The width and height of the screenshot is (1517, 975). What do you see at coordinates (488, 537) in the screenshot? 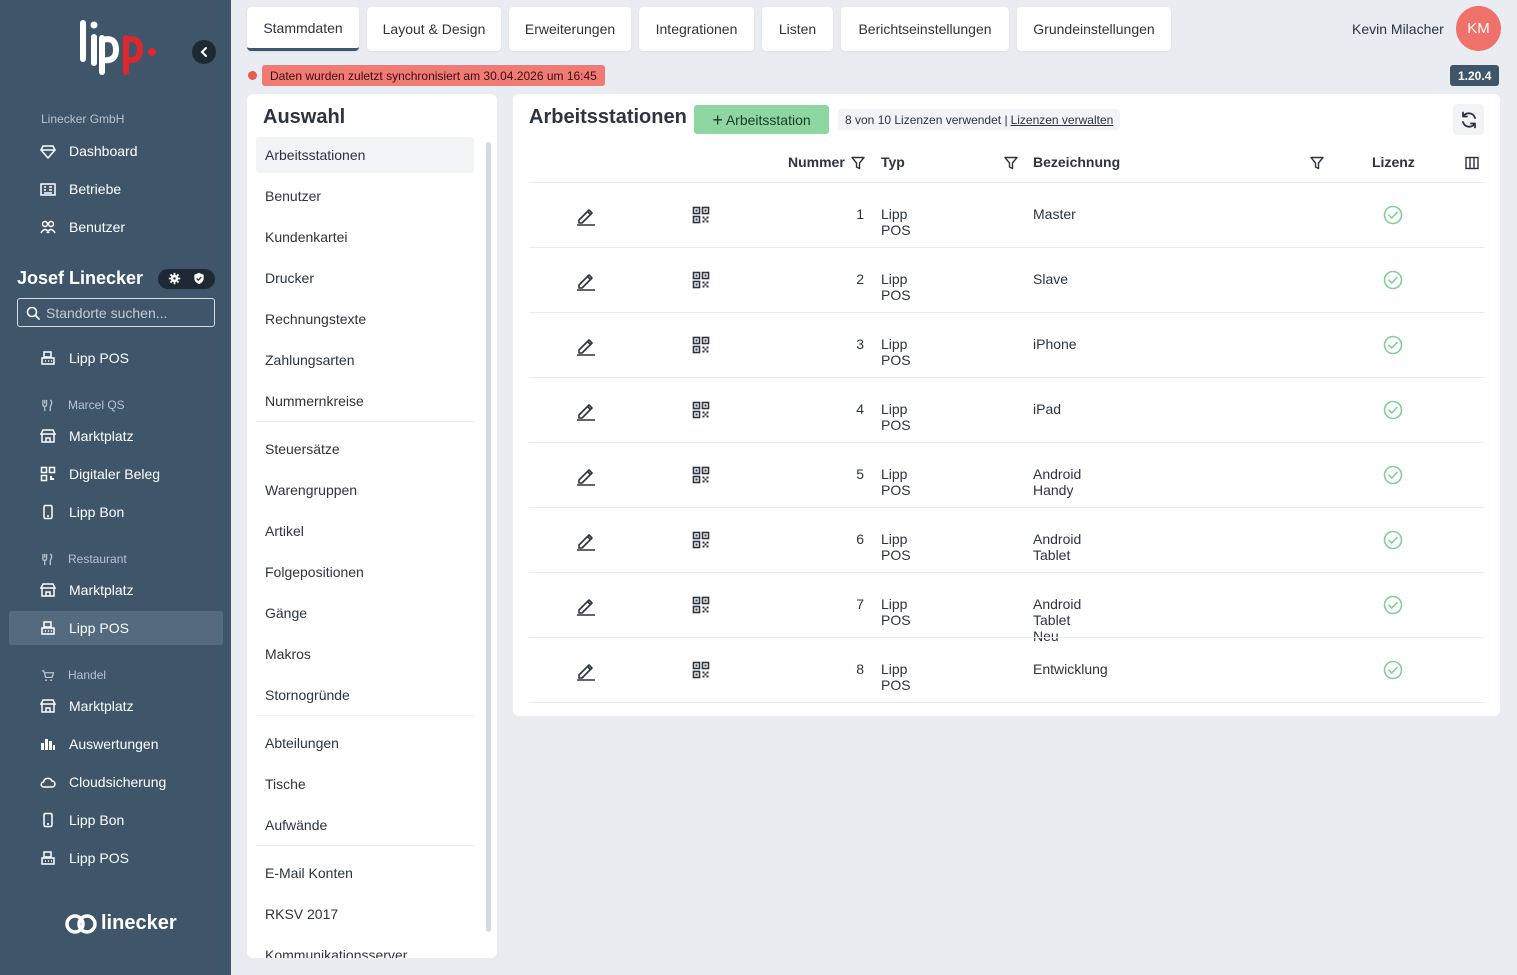
I see `selection-scrollbar` at bounding box center [488, 537].